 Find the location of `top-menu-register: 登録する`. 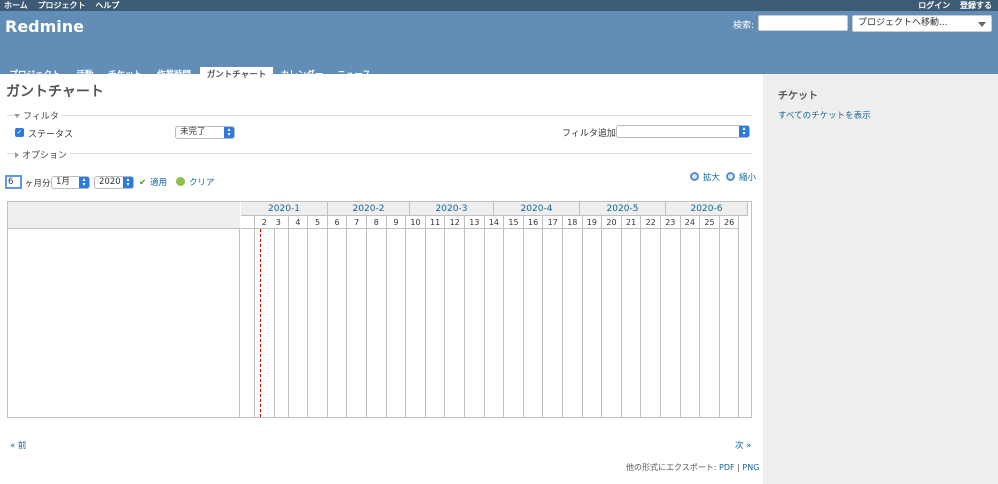

top-menu-register: 登録する is located at coordinates (976, 5).